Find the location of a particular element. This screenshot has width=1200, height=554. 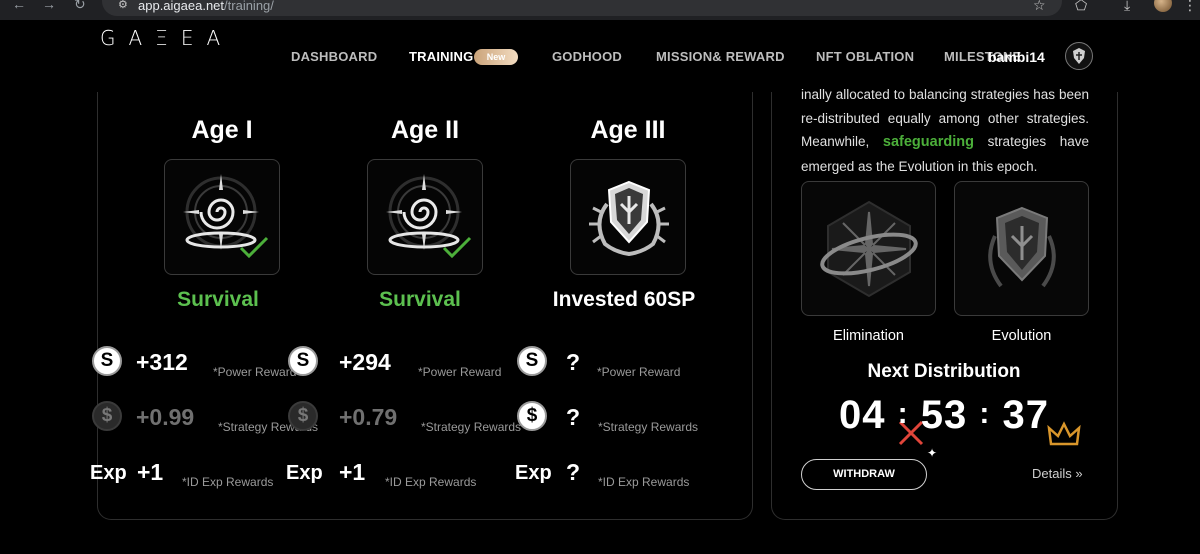

download-icon: ⤓ is located at coordinates (1127, 7).